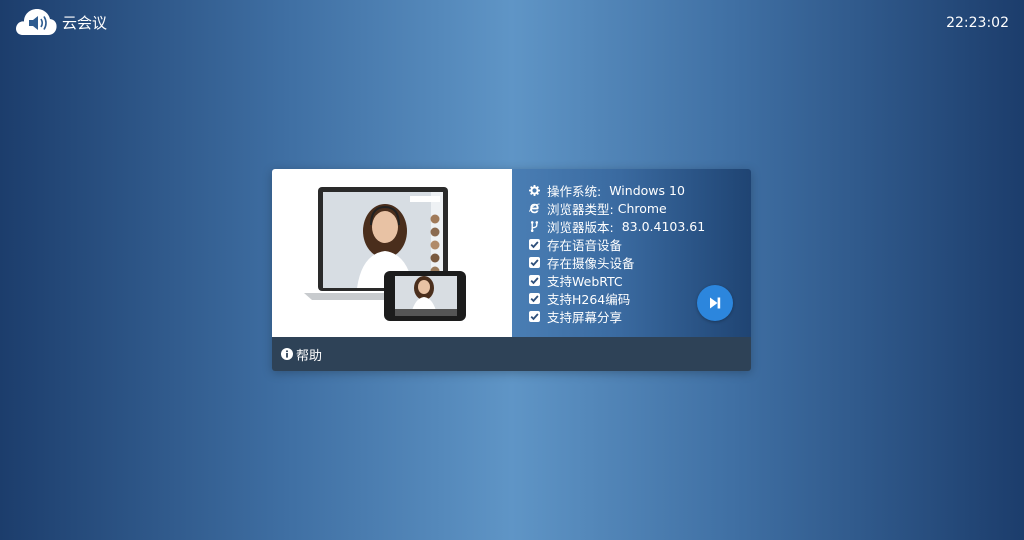 Image resolution: width=1024 pixels, height=540 pixels. I want to click on browser-row: 浏览器类型: Chrome, so click(617, 208).